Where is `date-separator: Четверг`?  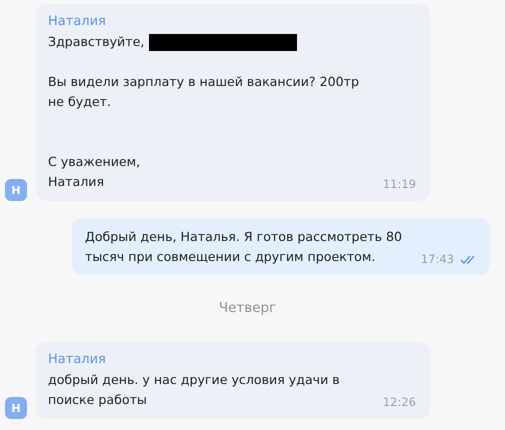
date-separator: Четверг is located at coordinates (247, 308).